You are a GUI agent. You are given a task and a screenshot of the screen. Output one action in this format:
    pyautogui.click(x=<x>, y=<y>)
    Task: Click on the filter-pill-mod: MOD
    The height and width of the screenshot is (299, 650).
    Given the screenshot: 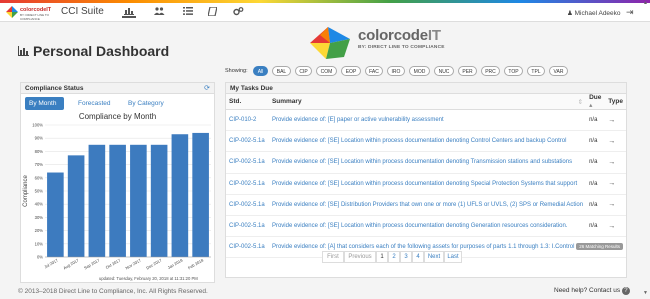 What is the action you would take?
    pyautogui.click(x=419, y=71)
    